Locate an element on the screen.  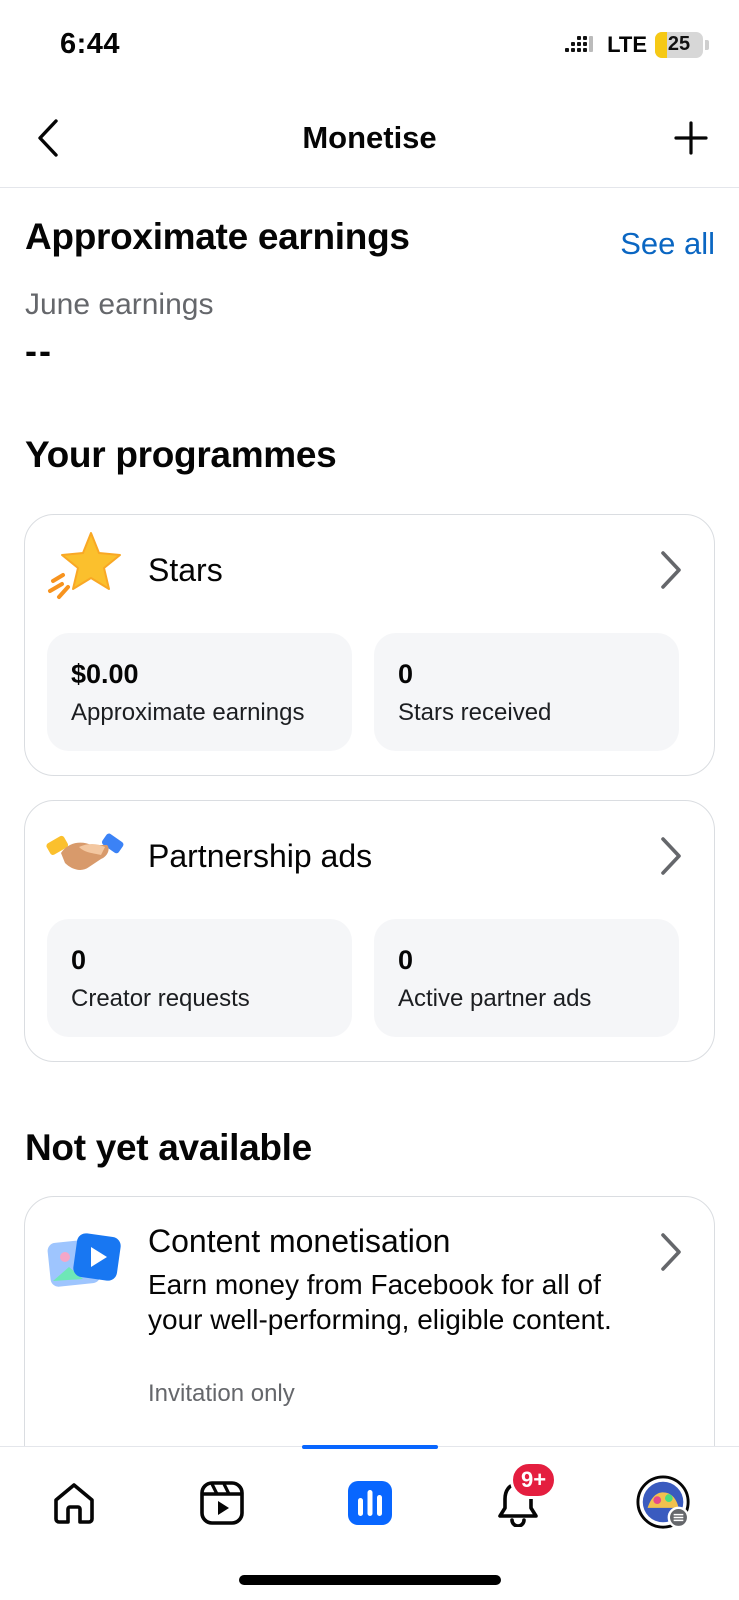
card-title: Partnership ads is located at coordinates (260, 856).